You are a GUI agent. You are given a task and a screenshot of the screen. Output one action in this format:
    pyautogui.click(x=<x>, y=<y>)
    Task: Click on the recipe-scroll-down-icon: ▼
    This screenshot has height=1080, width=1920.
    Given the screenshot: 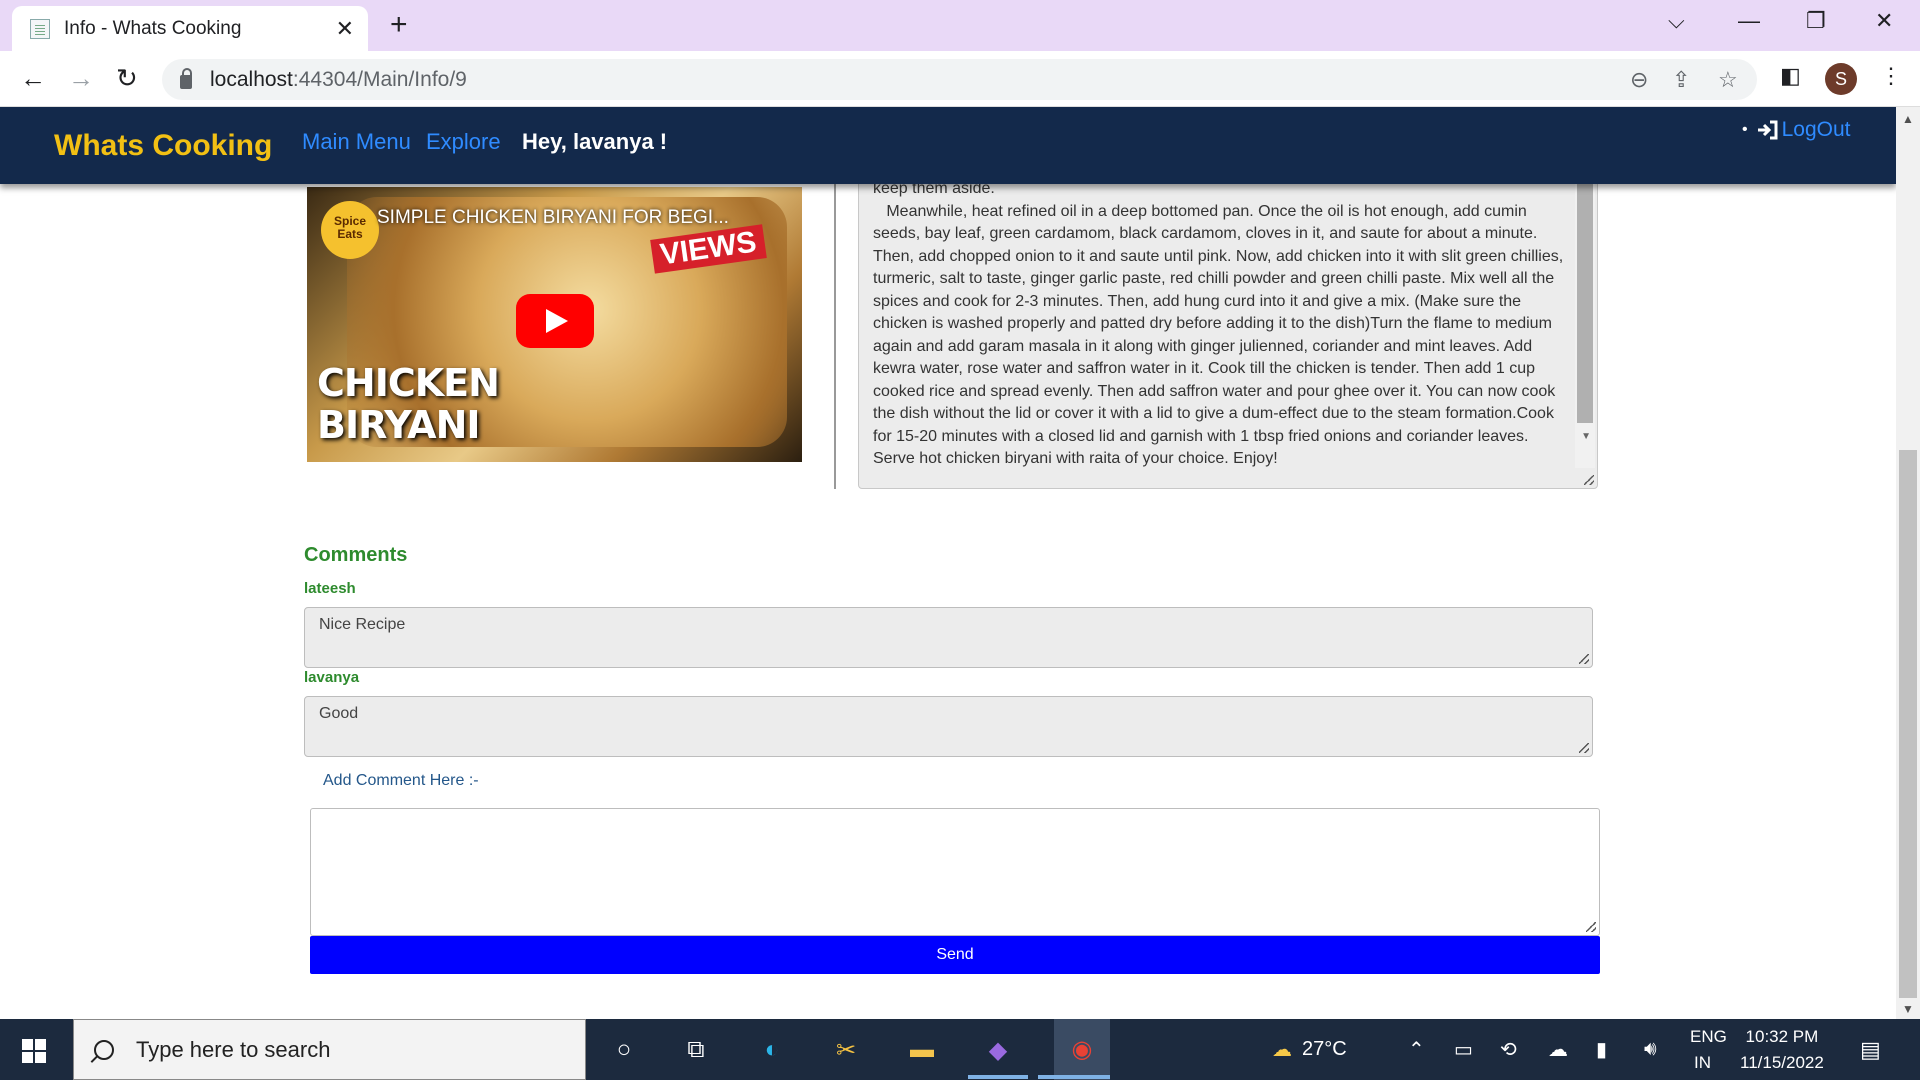 What is the action you would take?
    pyautogui.click(x=1586, y=437)
    